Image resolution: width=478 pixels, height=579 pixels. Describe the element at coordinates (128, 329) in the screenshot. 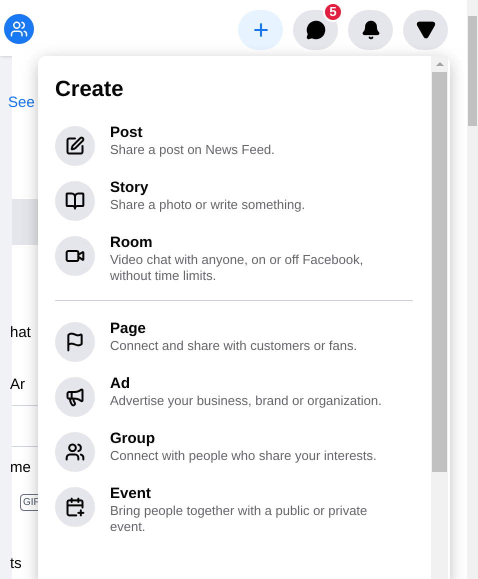

I see `item-title: Page` at that location.